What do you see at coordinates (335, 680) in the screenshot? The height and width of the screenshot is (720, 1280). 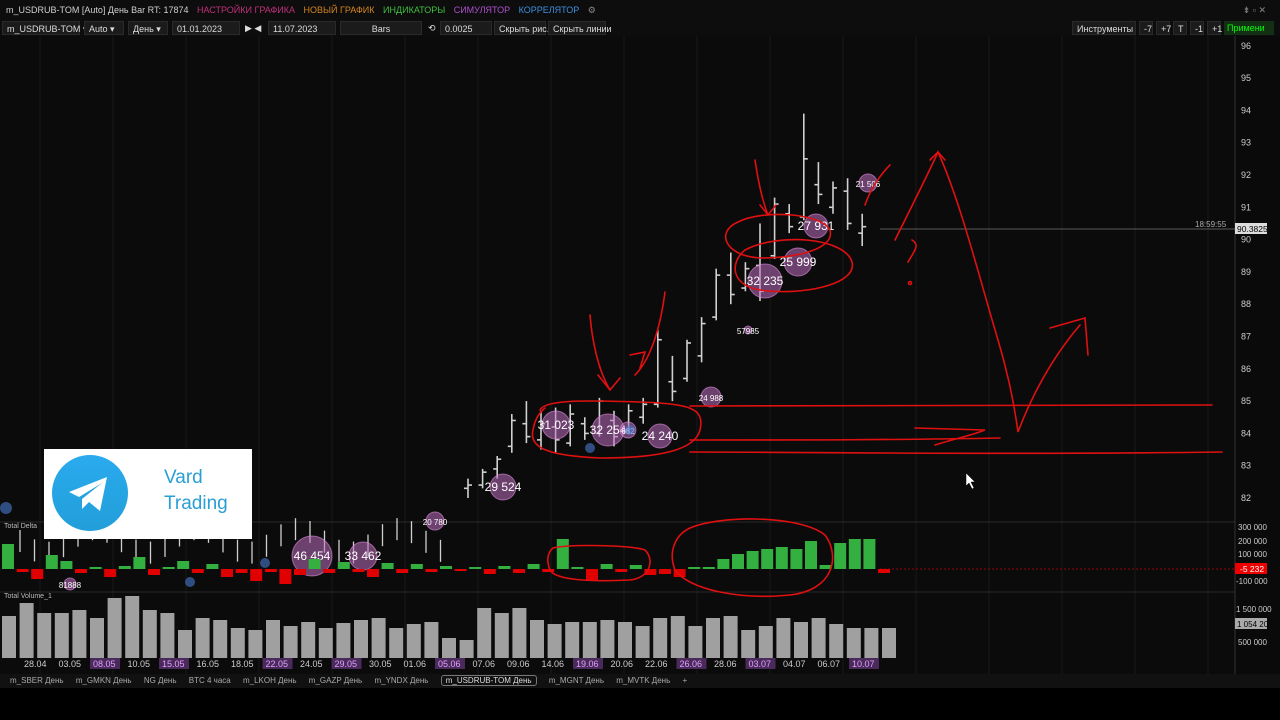 I see `tab-gazp: m_GAZP День` at bounding box center [335, 680].